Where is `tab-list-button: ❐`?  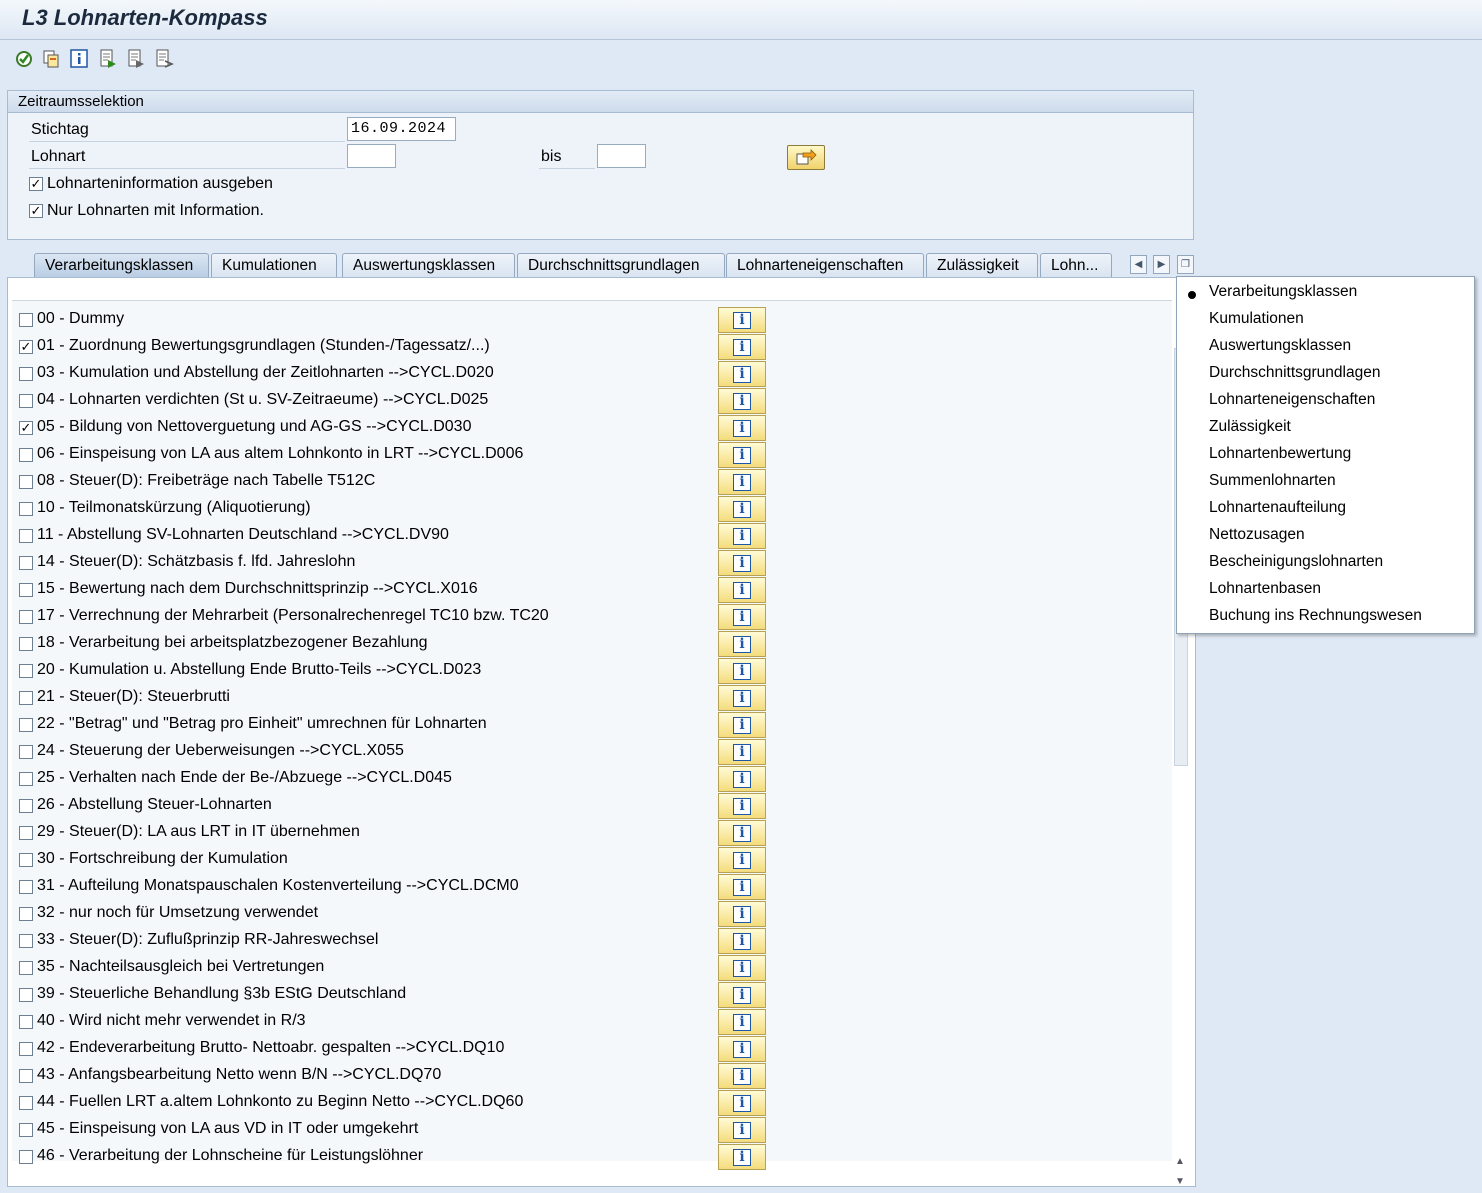 tab-list-button: ❐ is located at coordinates (1185, 264).